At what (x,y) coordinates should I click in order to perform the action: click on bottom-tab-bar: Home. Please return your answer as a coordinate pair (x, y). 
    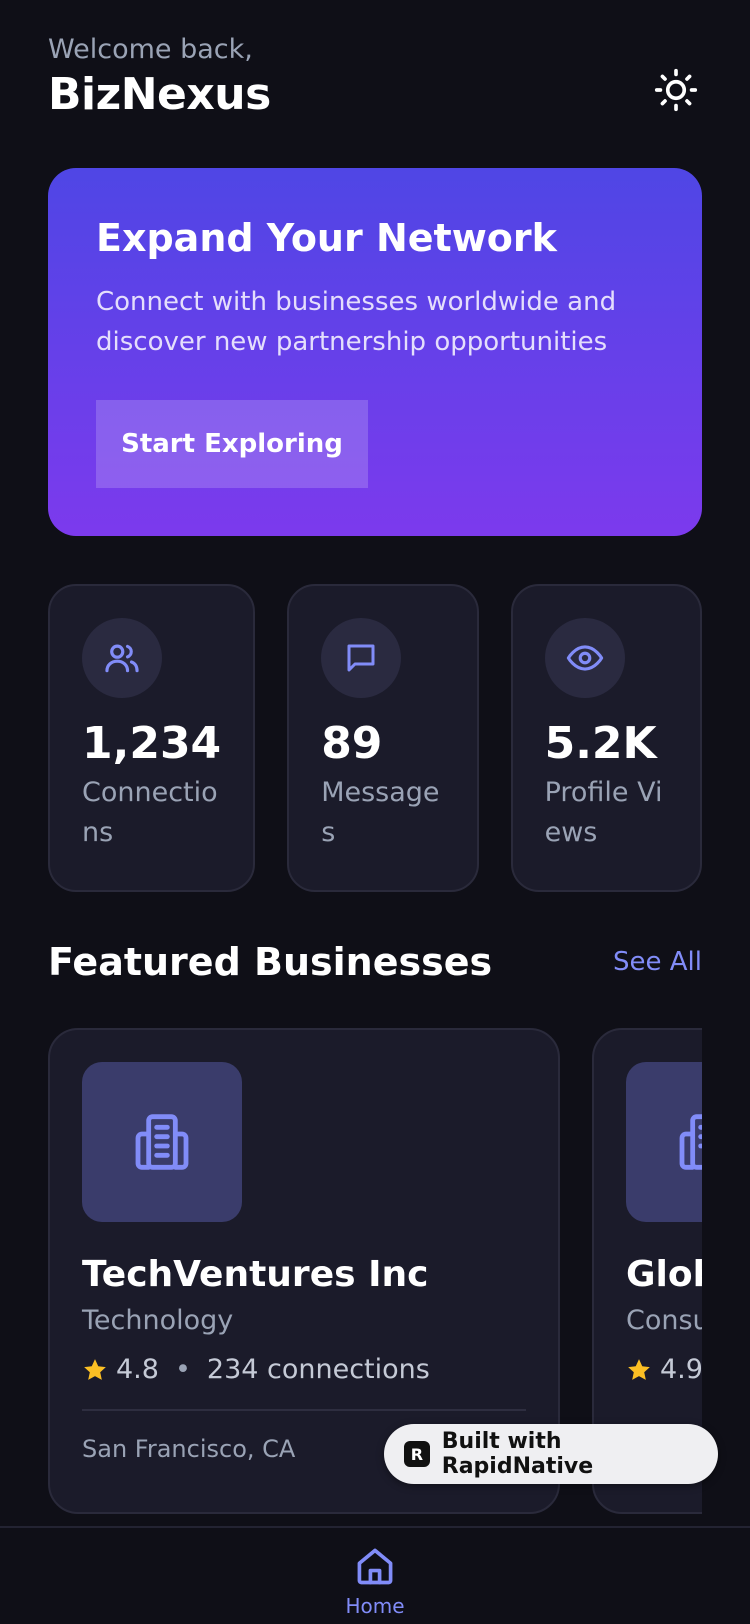
    Looking at the image, I should click on (375, 1575).